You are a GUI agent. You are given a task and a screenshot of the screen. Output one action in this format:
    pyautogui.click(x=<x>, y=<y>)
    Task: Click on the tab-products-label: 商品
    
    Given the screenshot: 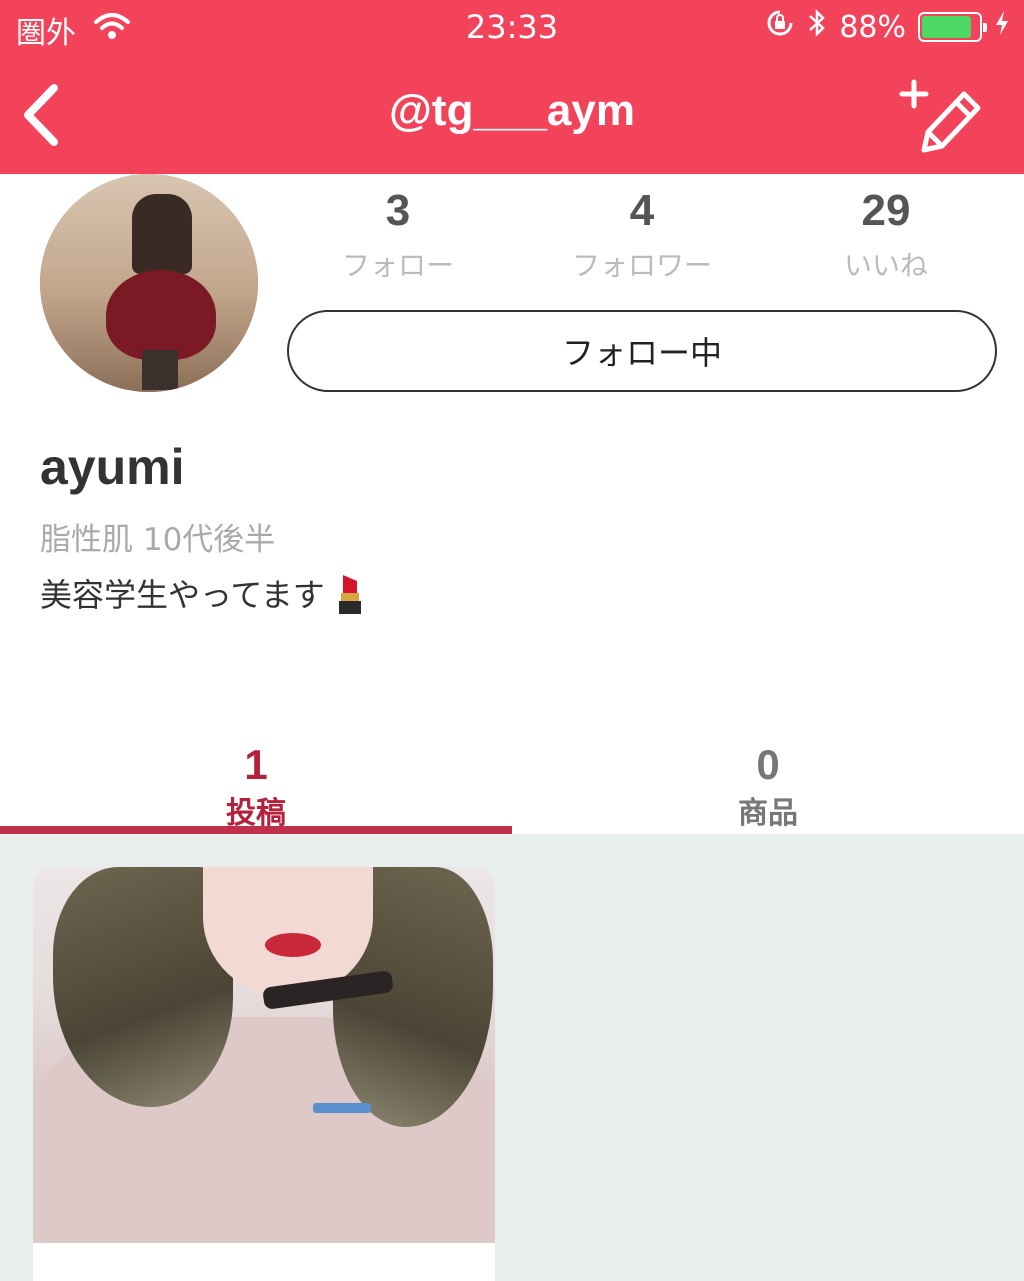 What is the action you would take?
    pyautogui.click(x=768, y=813)
    